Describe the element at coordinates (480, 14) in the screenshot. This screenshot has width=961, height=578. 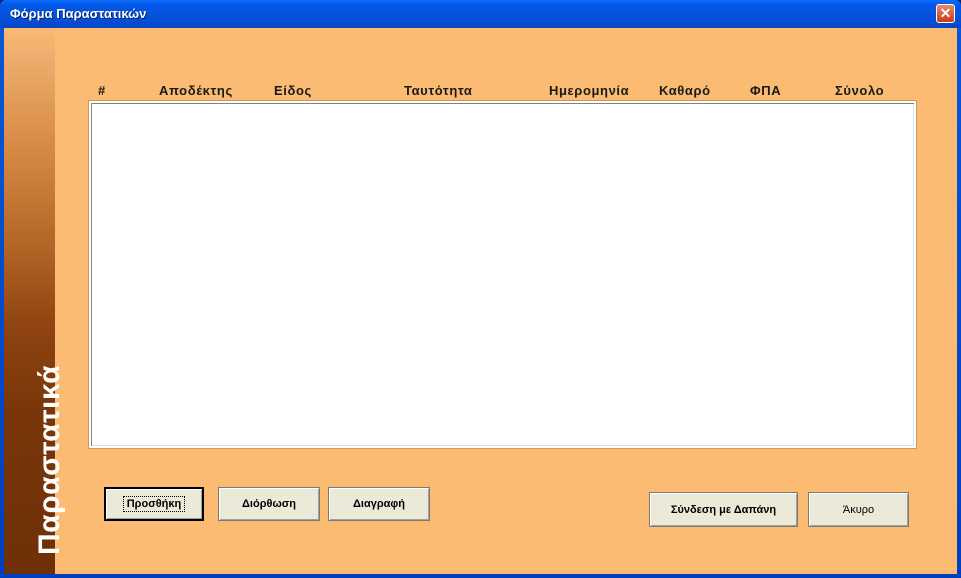
I see `title-bar: Φόρμα Παραστατικών ✕` at that location.